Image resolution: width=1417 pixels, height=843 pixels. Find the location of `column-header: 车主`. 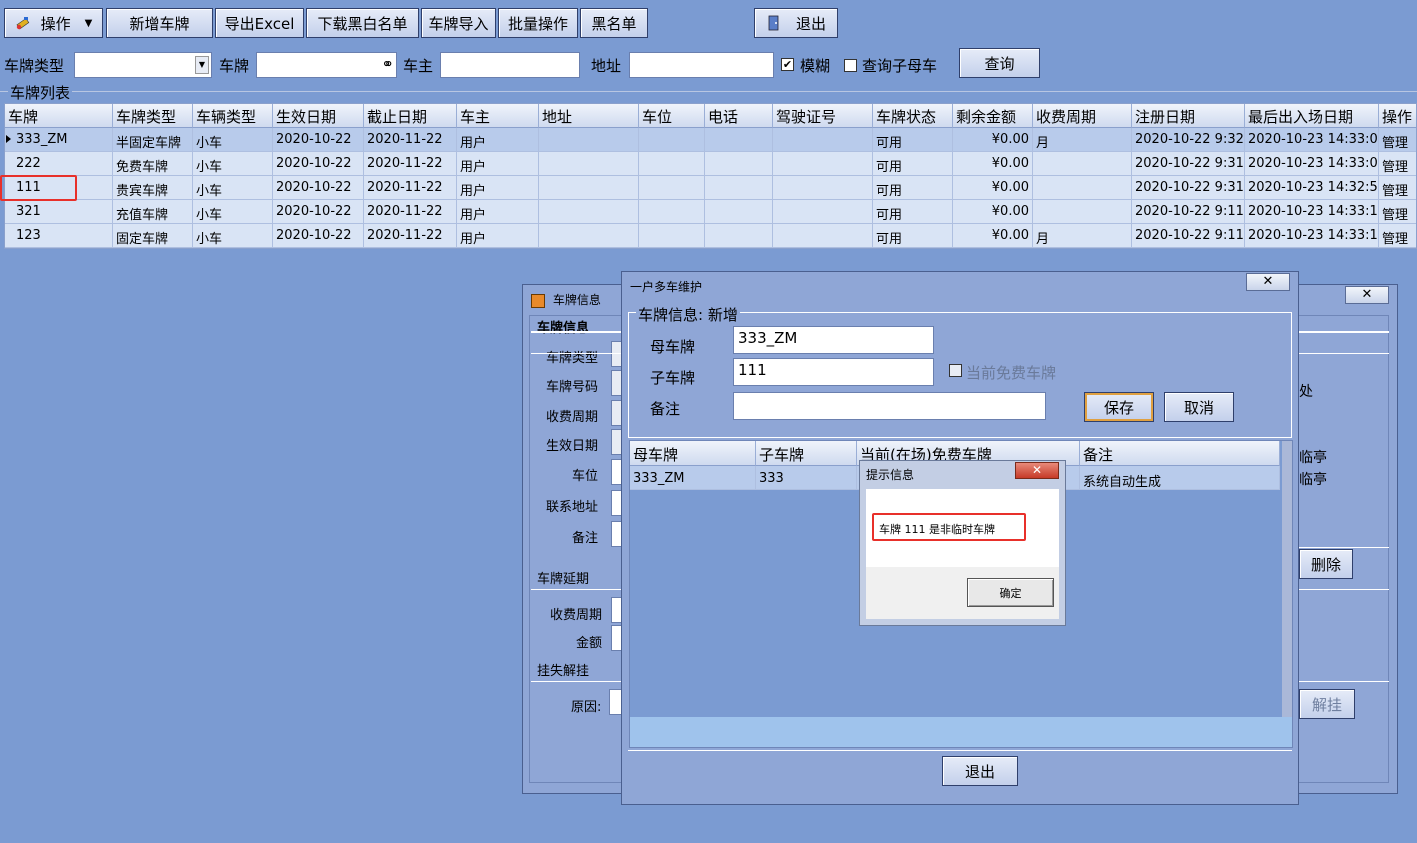

column-header: 车主 is located at coordinates (498, 116).